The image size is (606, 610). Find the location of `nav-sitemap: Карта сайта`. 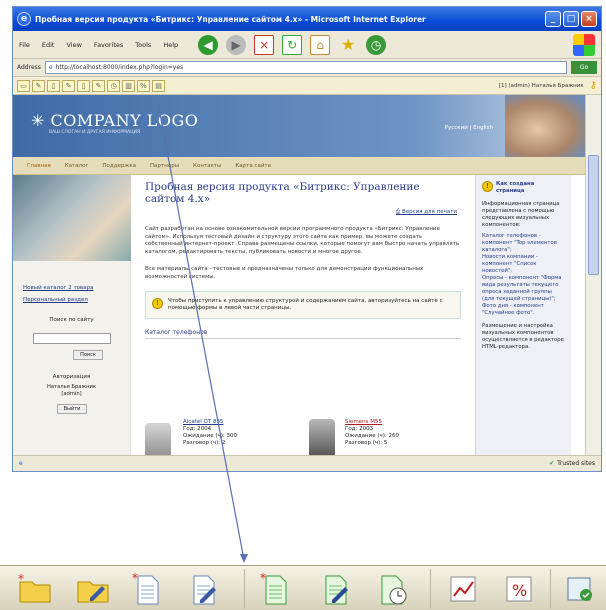

nav-sitemap: Карта сайта is located at coordinates (253, 166).